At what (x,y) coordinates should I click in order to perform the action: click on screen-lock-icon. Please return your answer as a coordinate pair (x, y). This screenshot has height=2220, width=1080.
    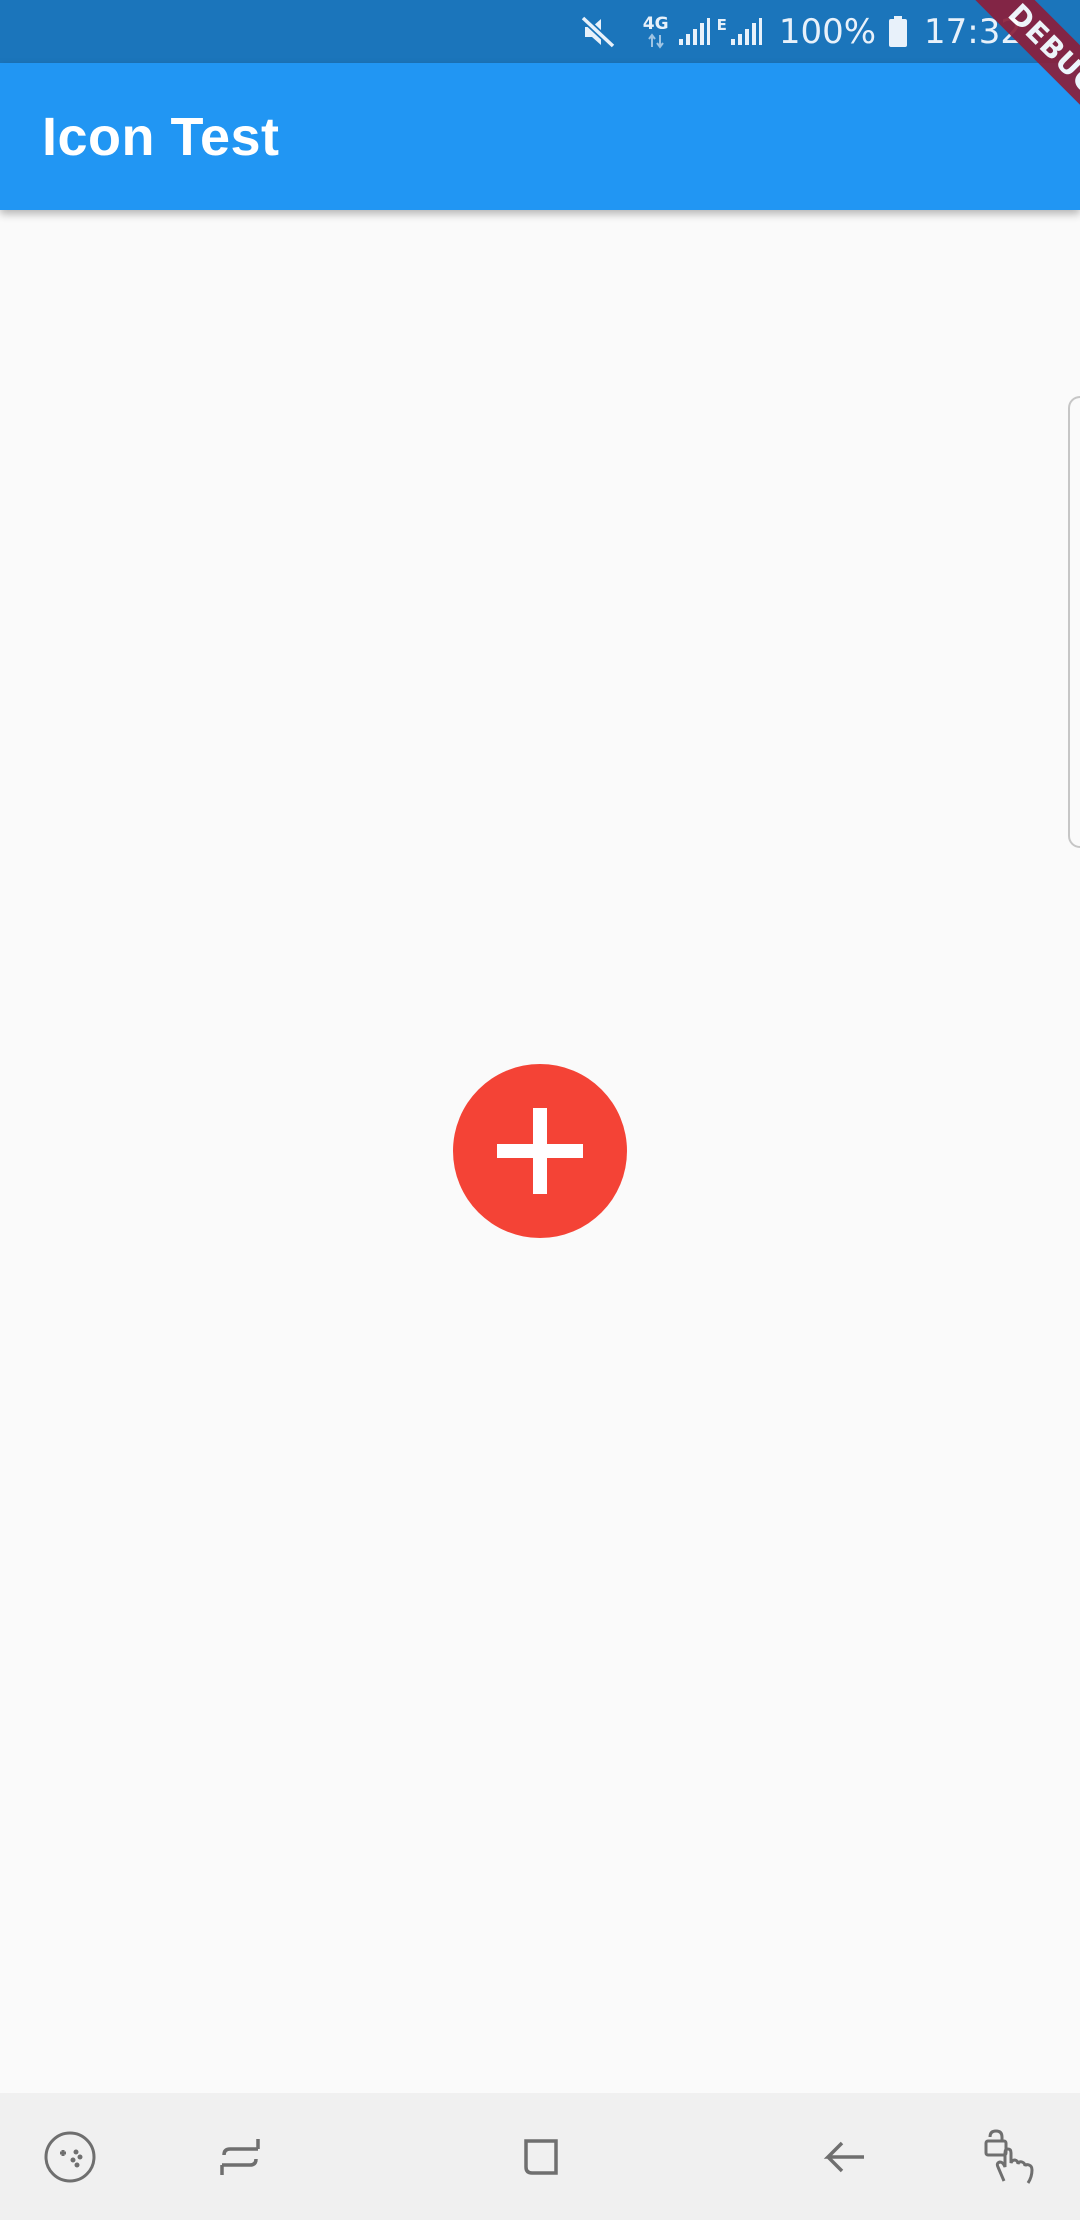
    Looking at the image, I should click on (1009, 2156).